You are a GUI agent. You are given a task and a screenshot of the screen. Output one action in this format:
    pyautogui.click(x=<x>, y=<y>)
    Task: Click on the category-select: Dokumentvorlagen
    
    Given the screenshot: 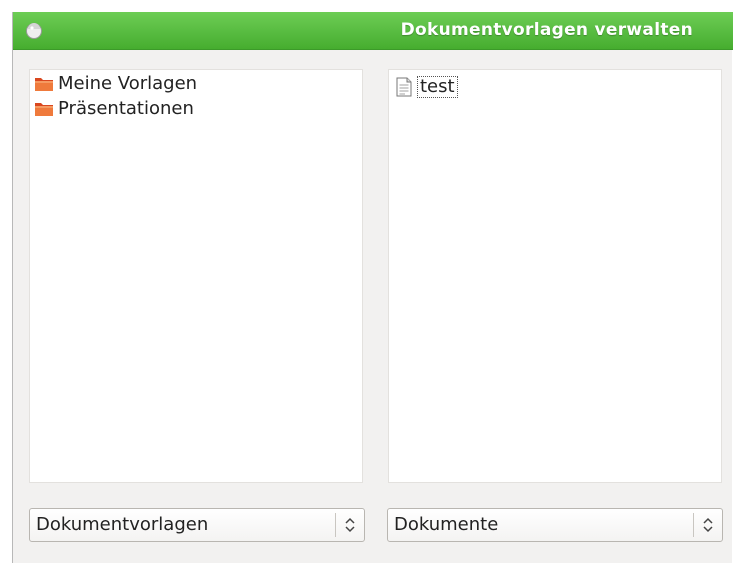 What is the action you would take?
    pyautogui.click(x=197, y=525)
    